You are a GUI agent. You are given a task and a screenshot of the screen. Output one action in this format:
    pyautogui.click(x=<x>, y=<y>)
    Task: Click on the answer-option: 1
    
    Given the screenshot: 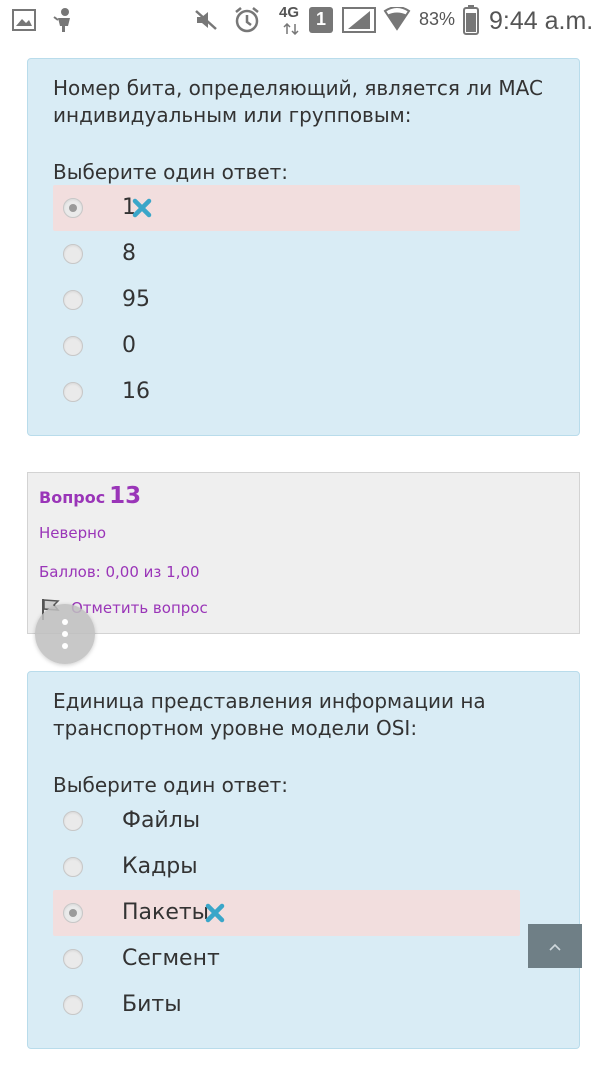 What is the action you would take?
    pyautogui.click(x=286, y=208)
    